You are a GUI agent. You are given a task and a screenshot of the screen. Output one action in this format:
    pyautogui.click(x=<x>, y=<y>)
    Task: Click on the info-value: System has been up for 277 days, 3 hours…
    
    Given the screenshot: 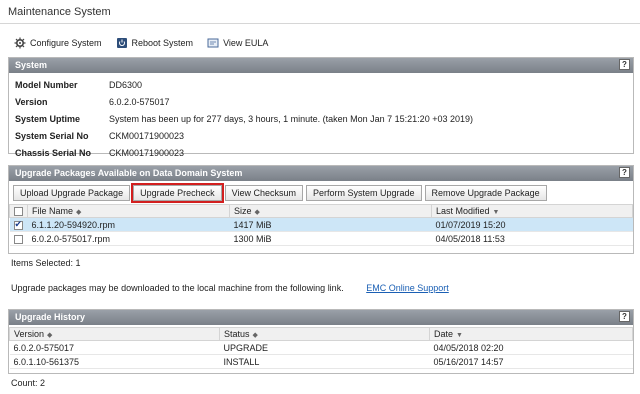 What is the action you would take?
    pyautogui.click(x=291, y=118)
    